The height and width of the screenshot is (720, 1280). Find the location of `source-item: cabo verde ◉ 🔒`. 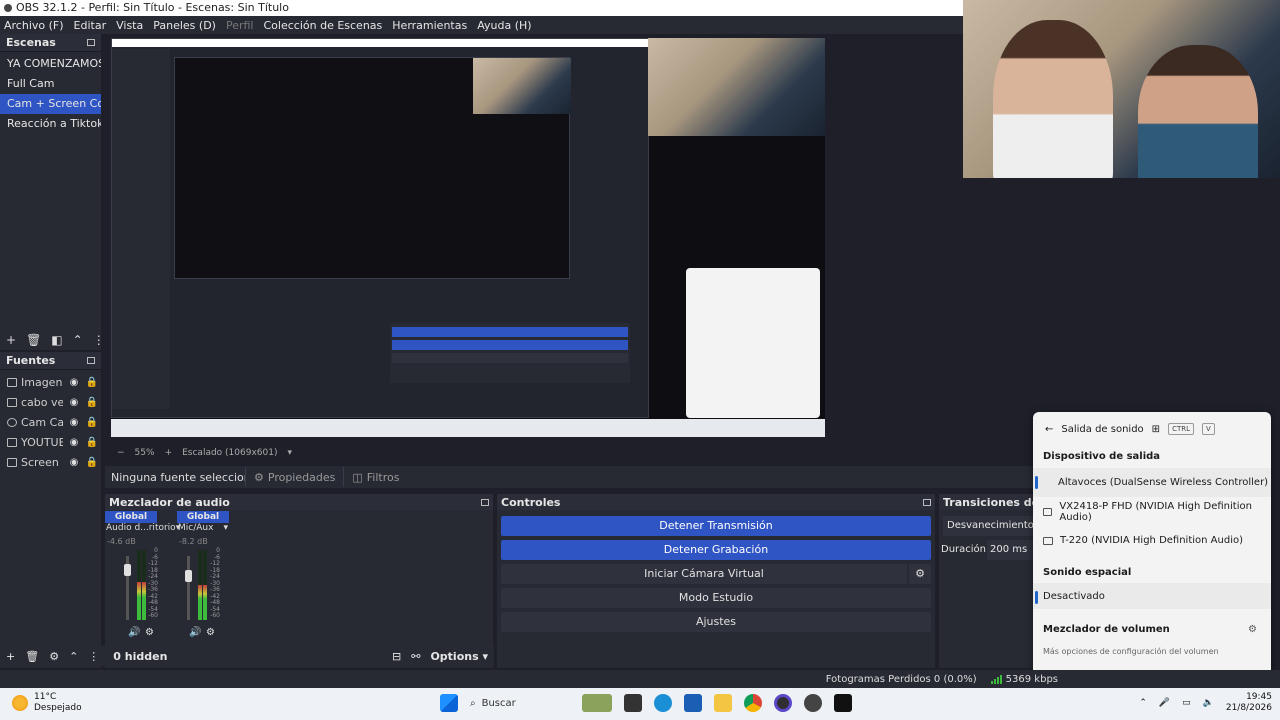

source-item: cabo verde ◉ 🔒 is located at coordinates (50, 402).